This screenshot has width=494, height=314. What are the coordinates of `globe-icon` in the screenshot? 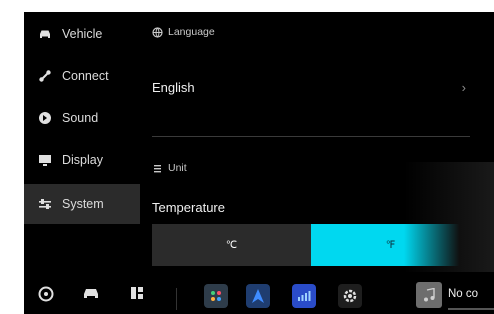 It's located at (157, 32).